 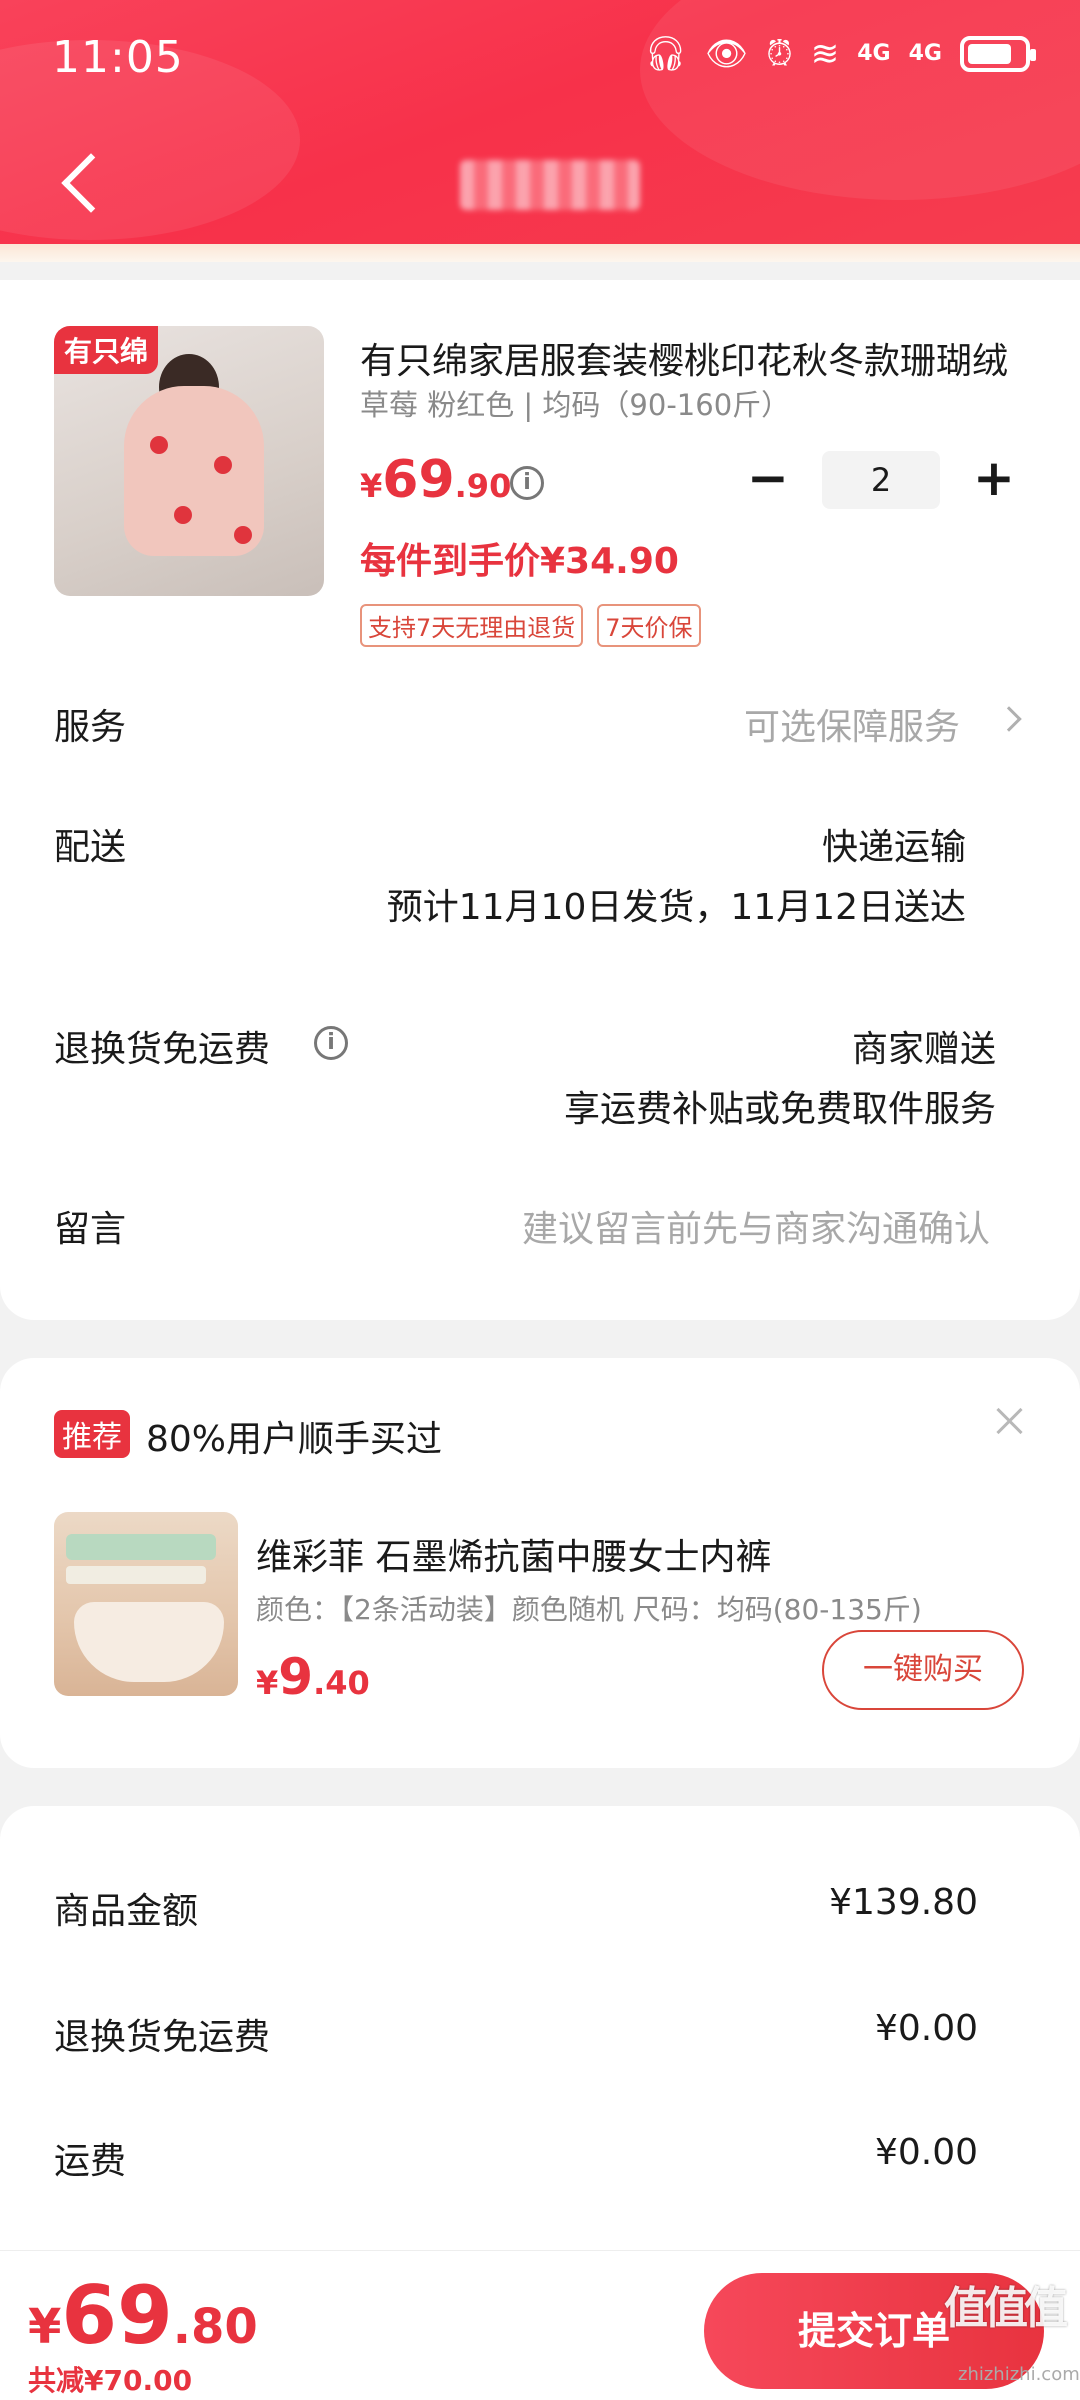 I want to click on price-protect-badge: 7天价保, so click(x=649, y=625).